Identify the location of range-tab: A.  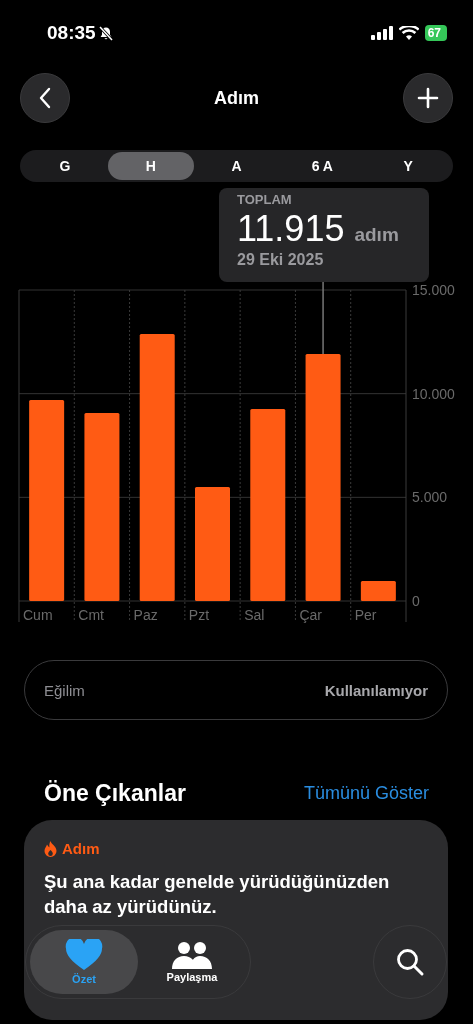
(236, 166).